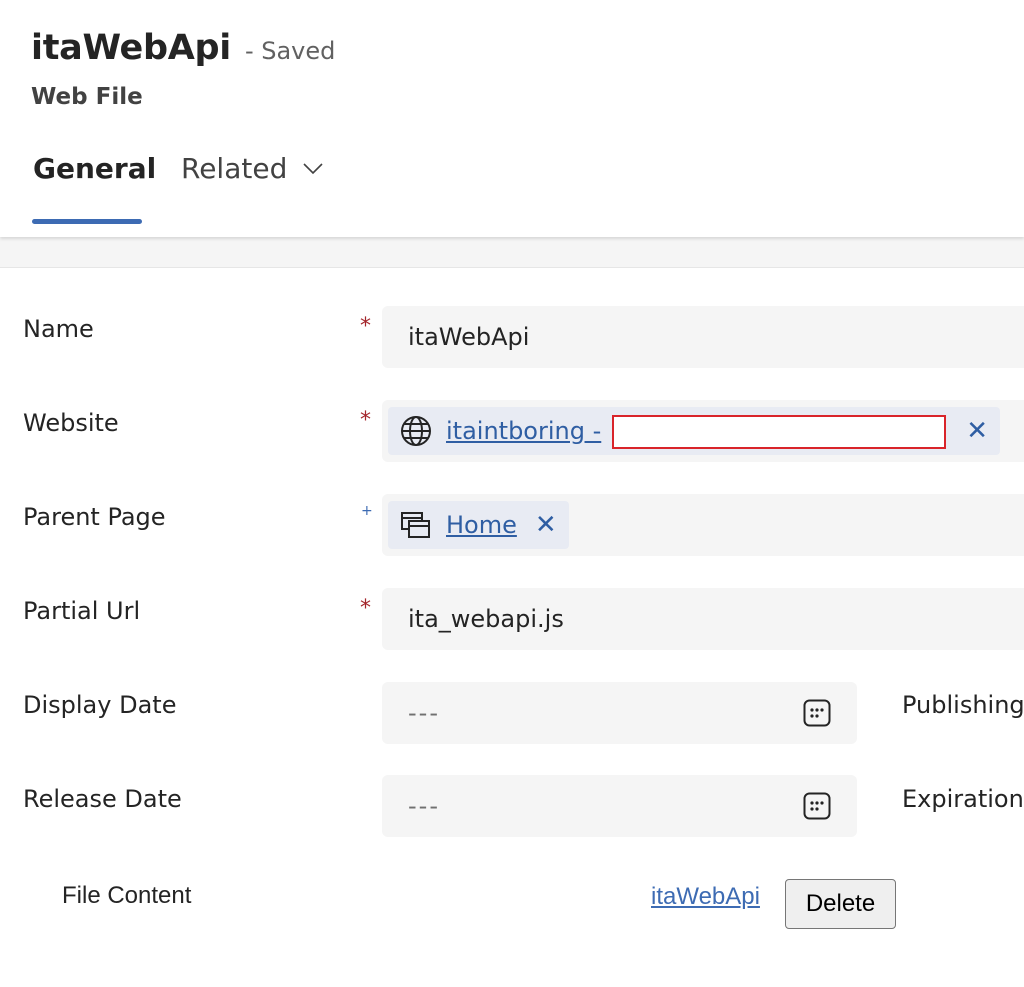 The height and width of the screenshot is (987, 1024). What do you see at coordinates (100, 705) in the screenshot?
I see `display-date-label: Display Date` at bounding box center [100, 705].